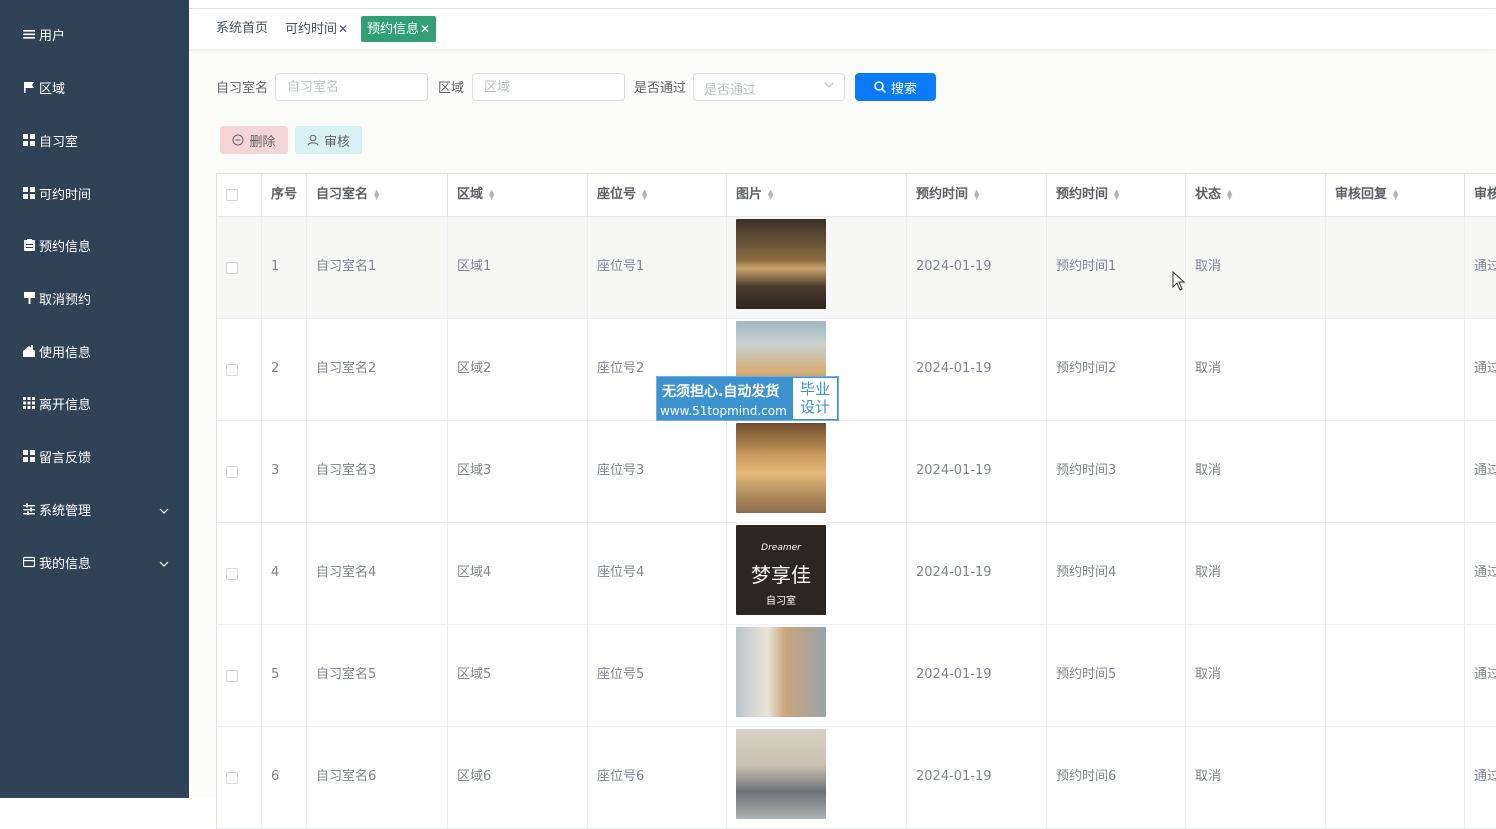 The width and height of the screenshot is (1496, 829). What do you see at coordinates (377, 267) in the screenshot?
I see `cell-room: 自习室名1` at bounding box center [377, 267].